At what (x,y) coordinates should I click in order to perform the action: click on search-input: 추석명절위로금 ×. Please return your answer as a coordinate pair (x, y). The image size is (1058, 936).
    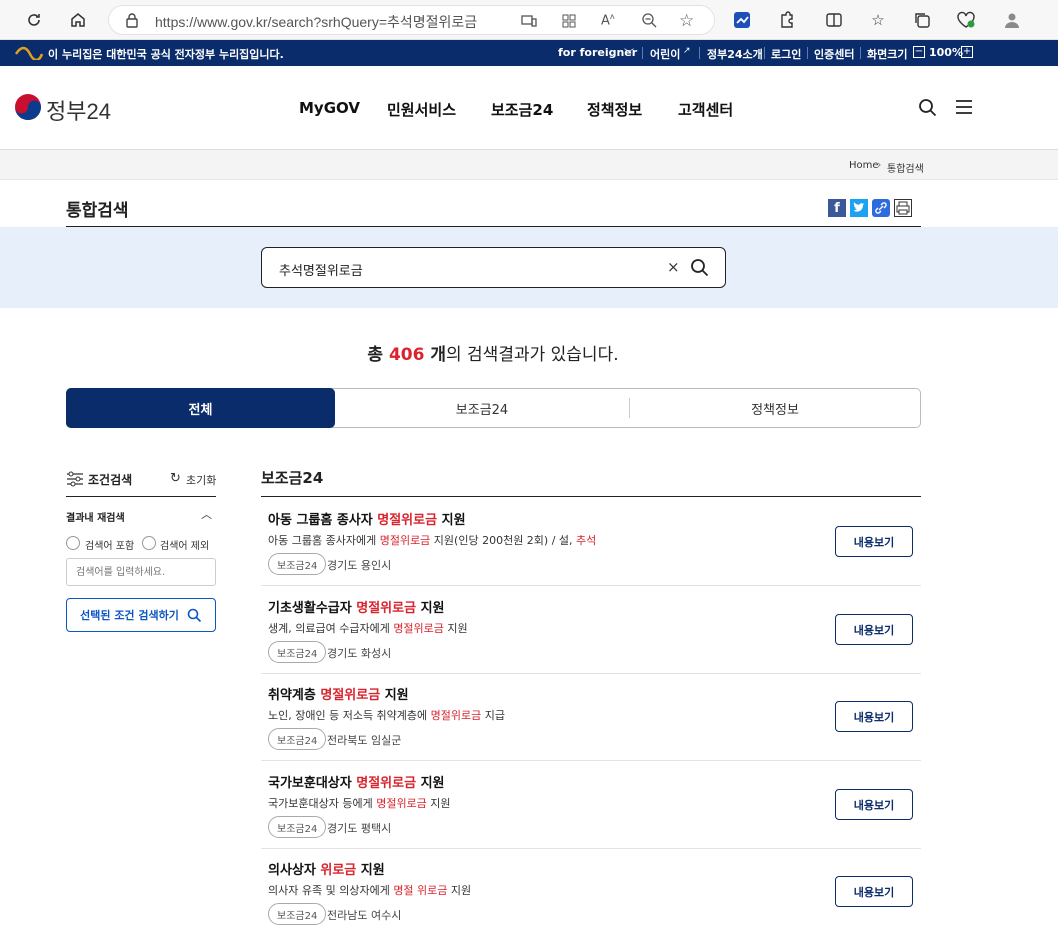
    Looking at the image, I should click on (493, 267).